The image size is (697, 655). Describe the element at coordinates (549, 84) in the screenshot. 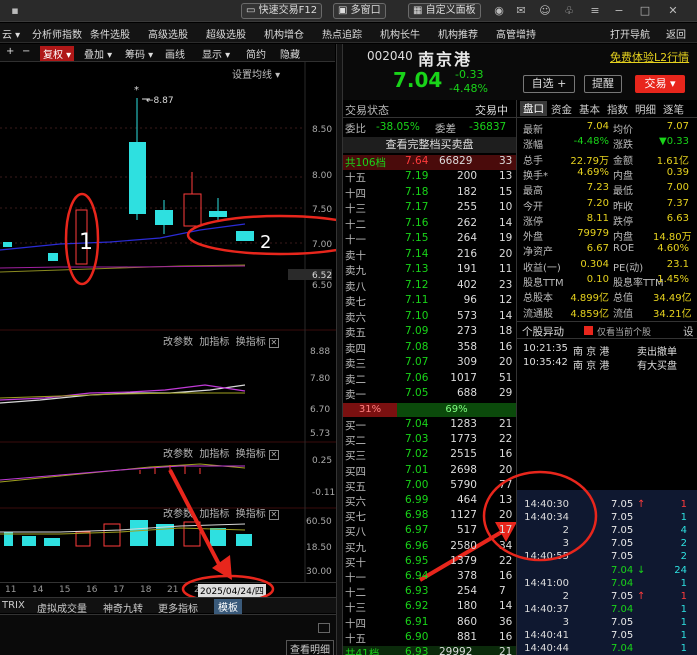

I see `add-watchlist-button: 自选 +` at that location.